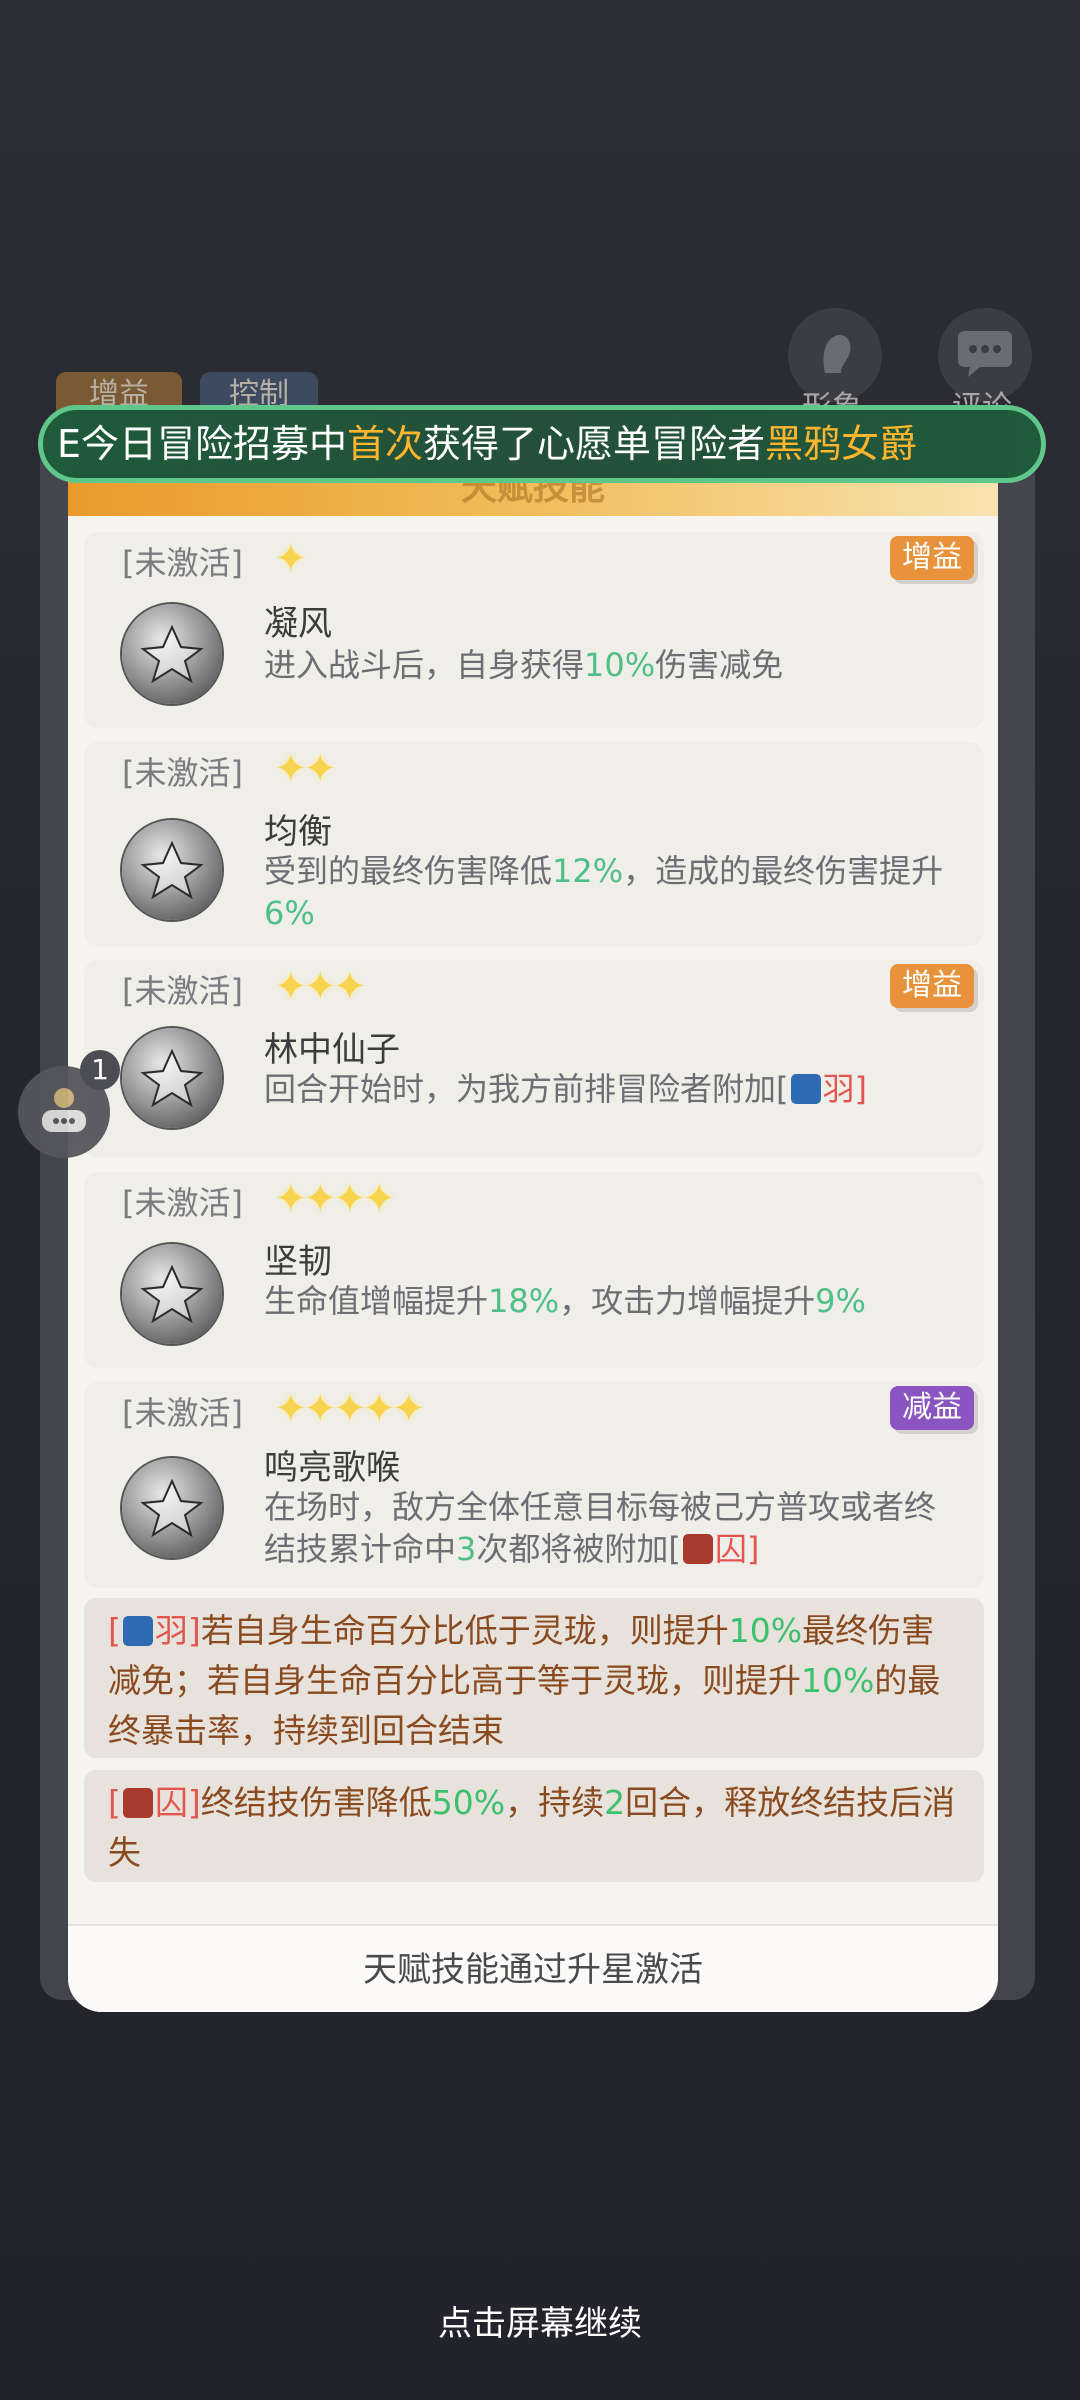 The image size is (1080, 2400). Describe the element at coordinates (534, 1059) in the screenshot. I see `talent-card: [未激活] ✦✦✦ 增益林中仙子 回合开始时，为我方前排冒险者附加[ 羽]` at that location.